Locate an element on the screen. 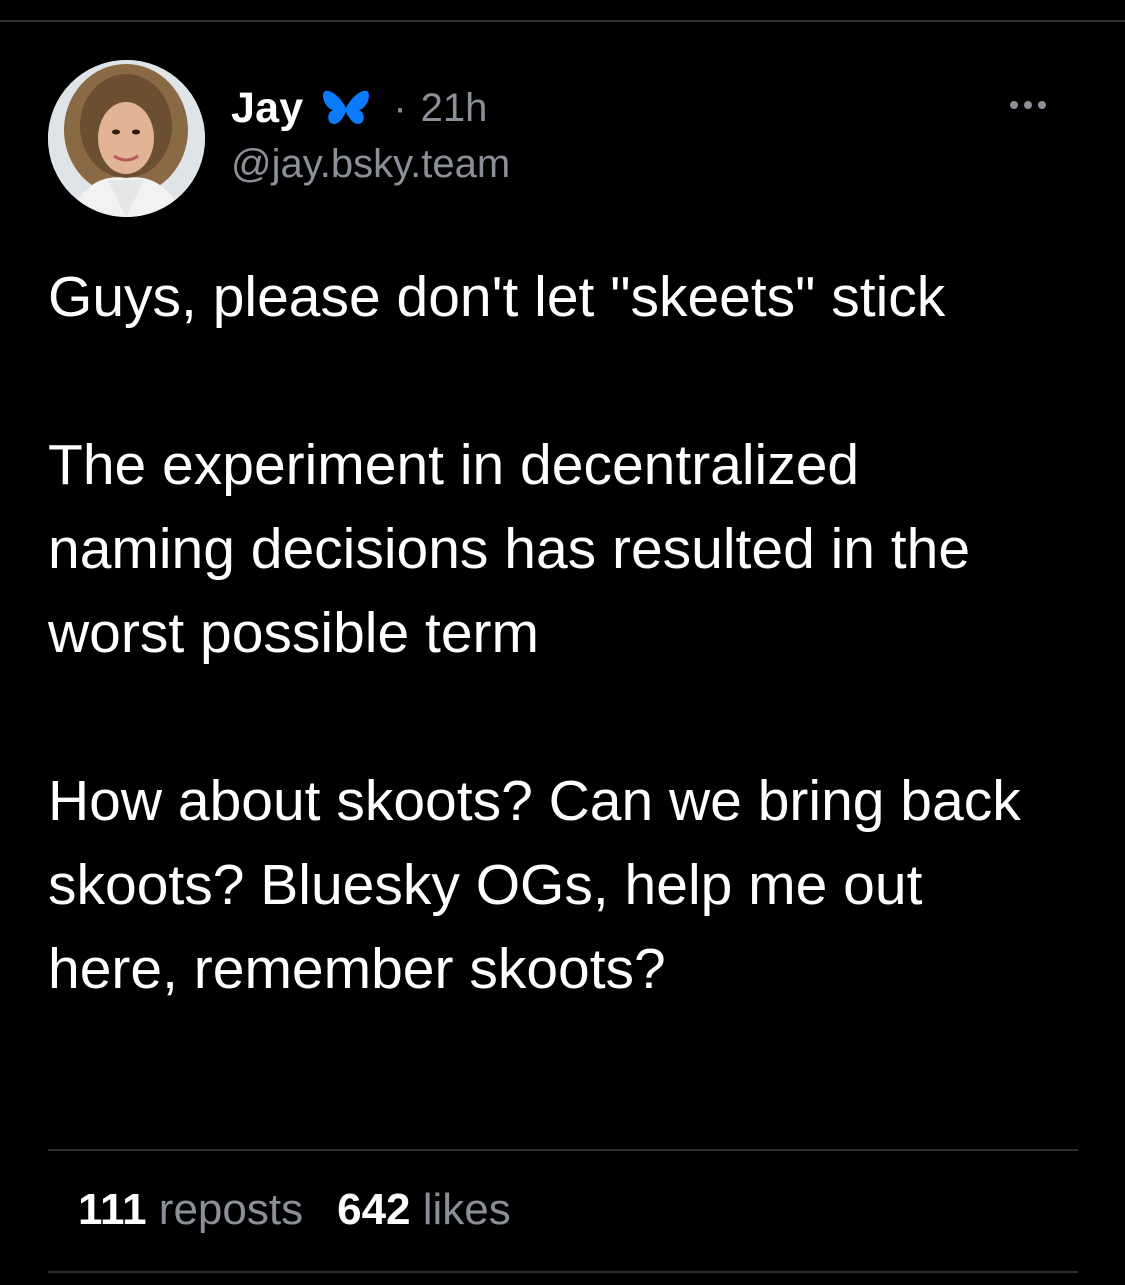 This screenshot has height=1285, width=1125. reposts-stat: 111 reposts is located at coordinates (190, 1210).